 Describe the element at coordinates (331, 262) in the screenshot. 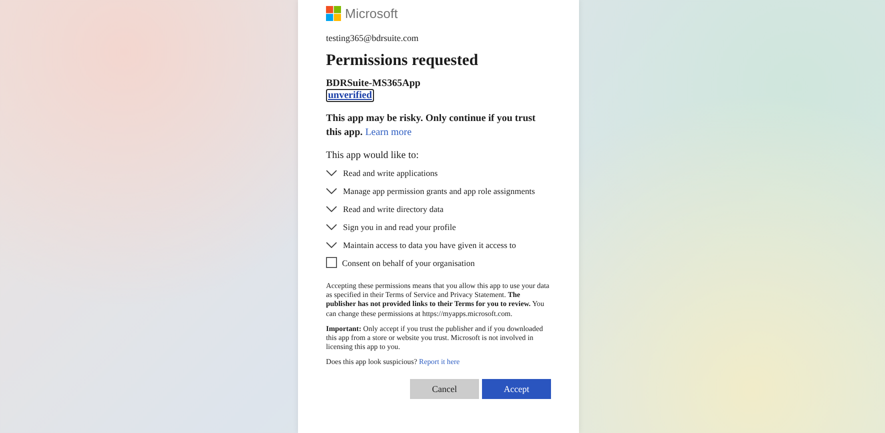

I see `consent-checkbox` at that location.